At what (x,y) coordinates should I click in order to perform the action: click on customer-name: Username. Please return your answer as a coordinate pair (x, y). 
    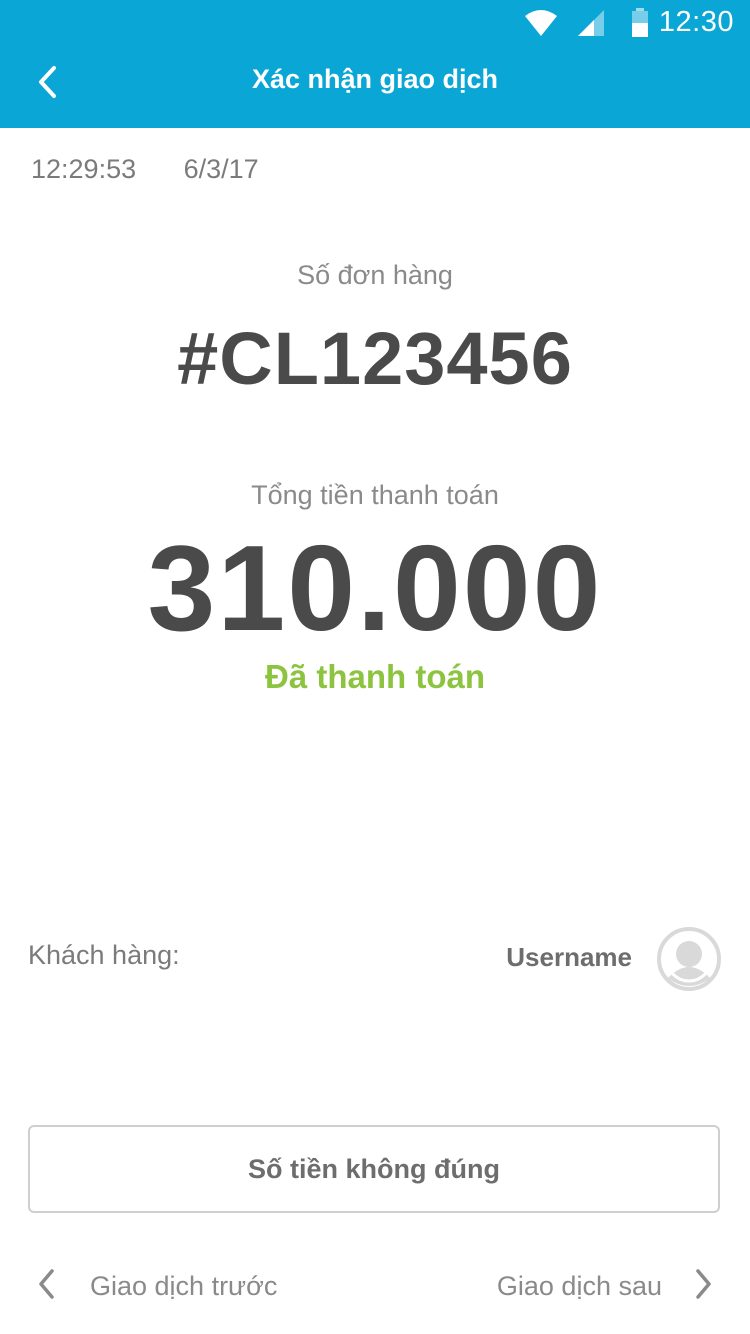
    Looking at the image, I should click on (569, 957).